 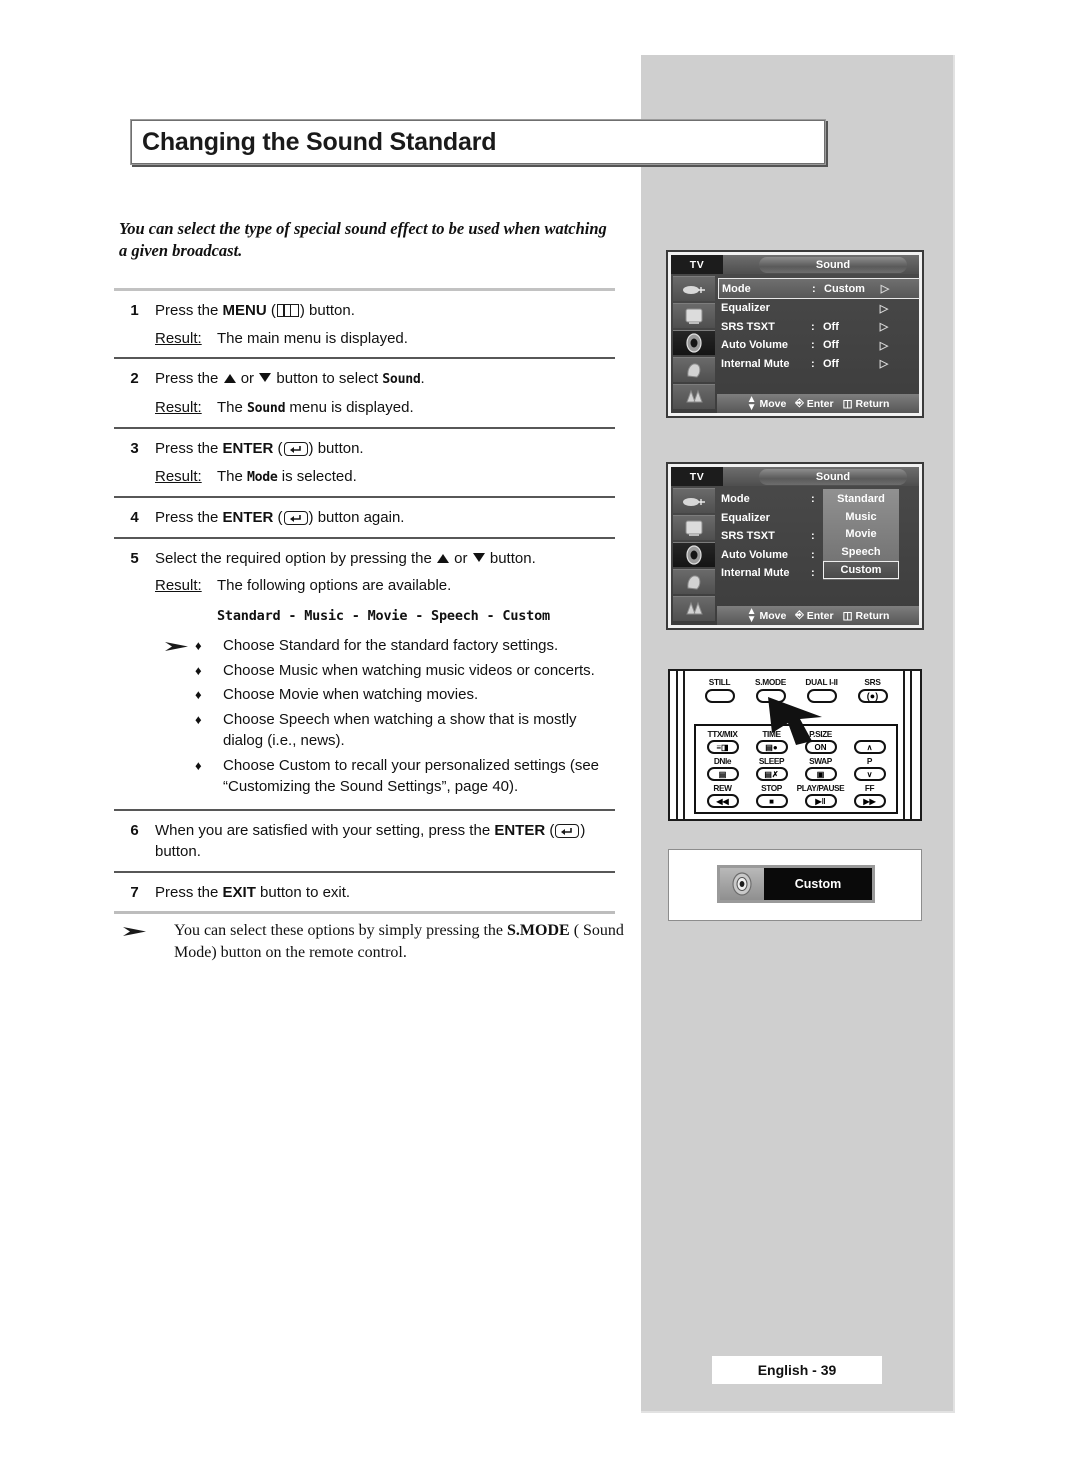 What do you see at coordinates (820, 742) in the screenshot?
I see `remote-key-psize: P.SIZE ON` at bounding box center [820, 742].